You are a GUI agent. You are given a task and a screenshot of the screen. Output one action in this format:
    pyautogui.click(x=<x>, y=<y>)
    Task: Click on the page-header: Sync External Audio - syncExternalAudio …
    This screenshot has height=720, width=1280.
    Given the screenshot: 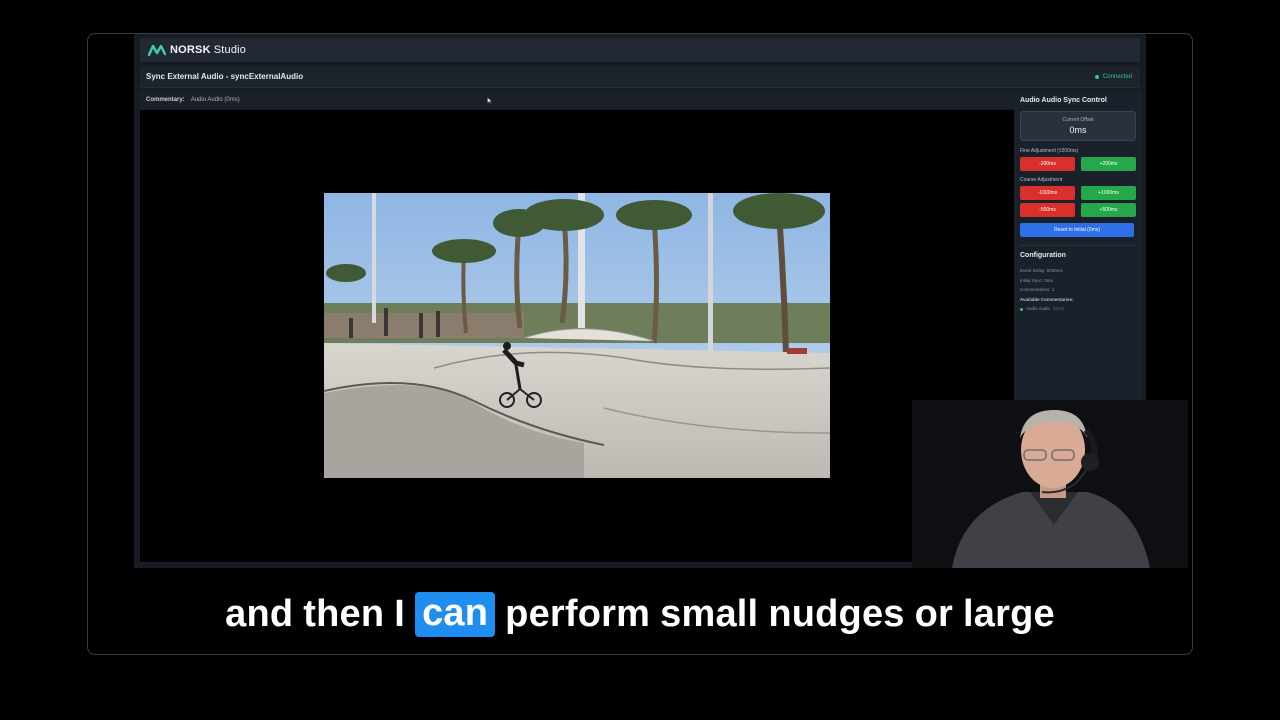 What is the action you would take?
    pyautogui.click(x=640, y=77)
    